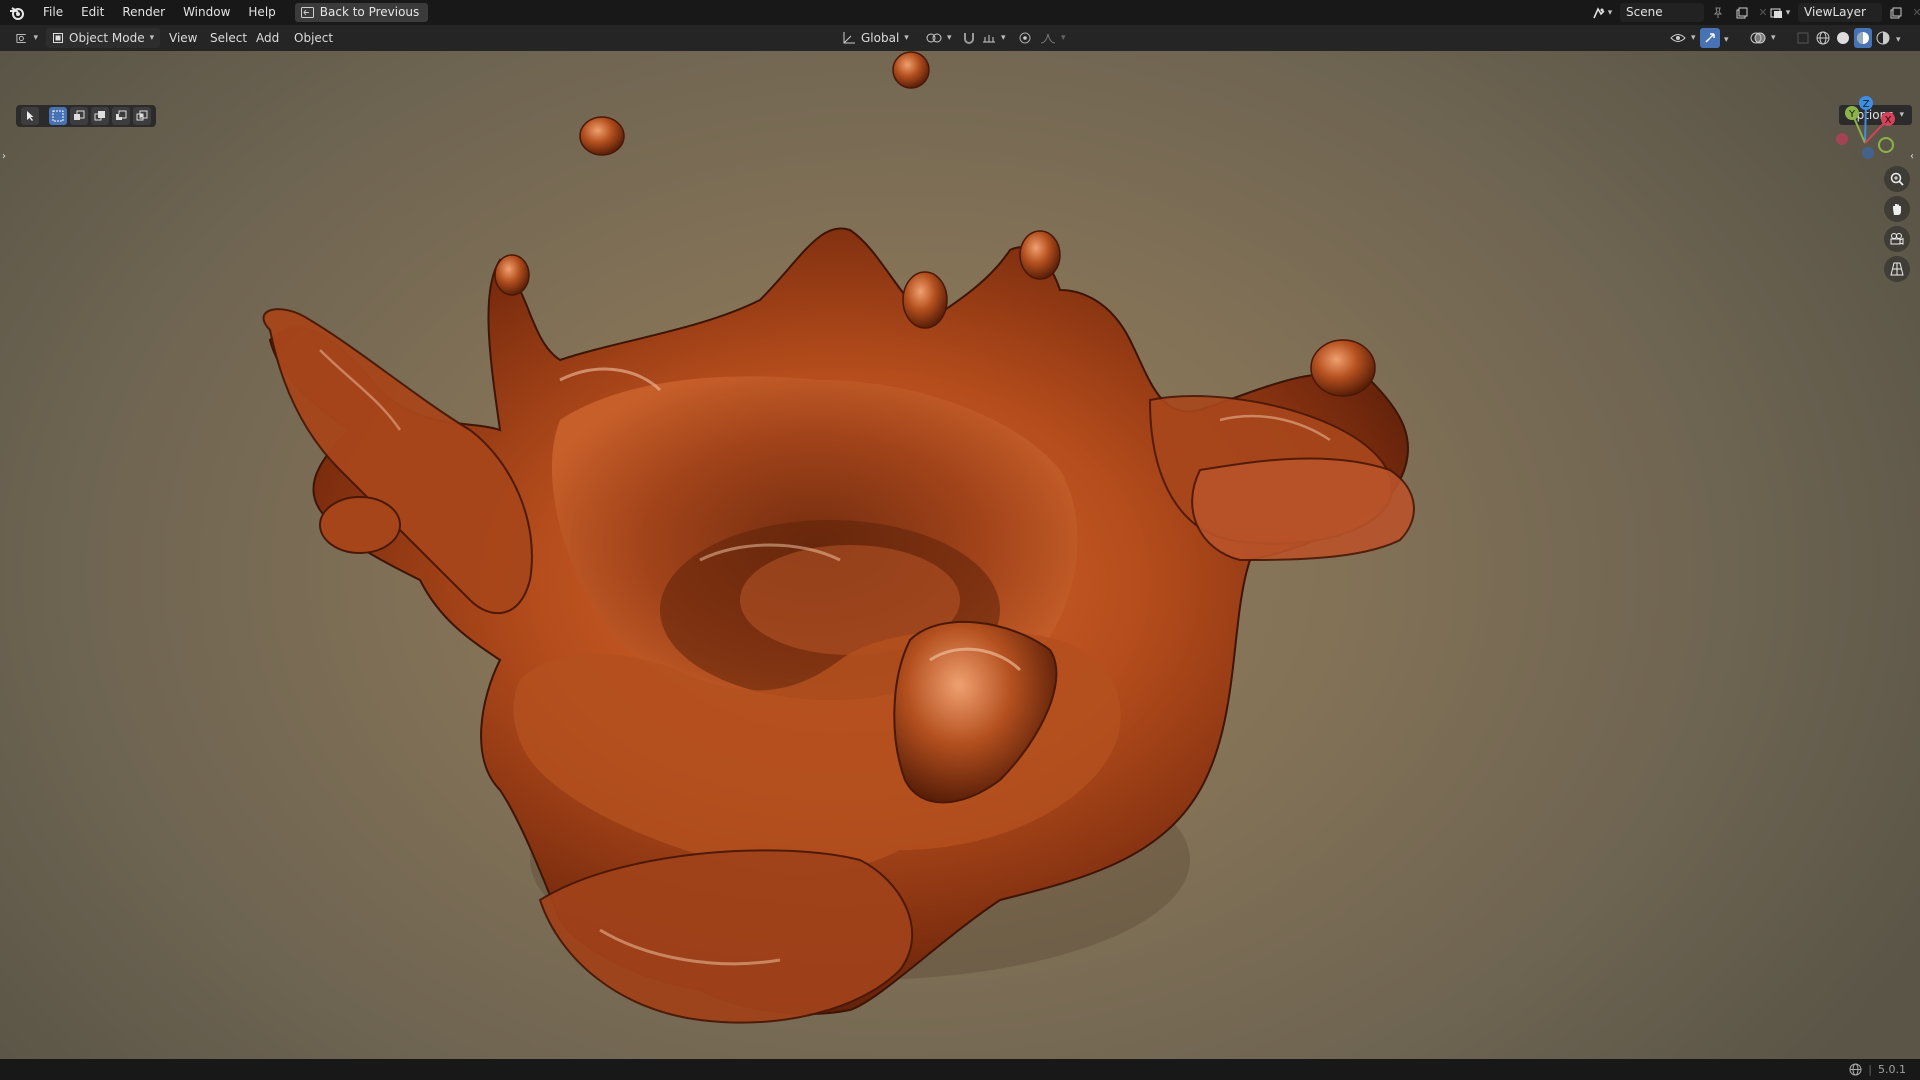 The image size is (1920, 1080). I want to click on proportional-edit-icon, so click(1025, 38).